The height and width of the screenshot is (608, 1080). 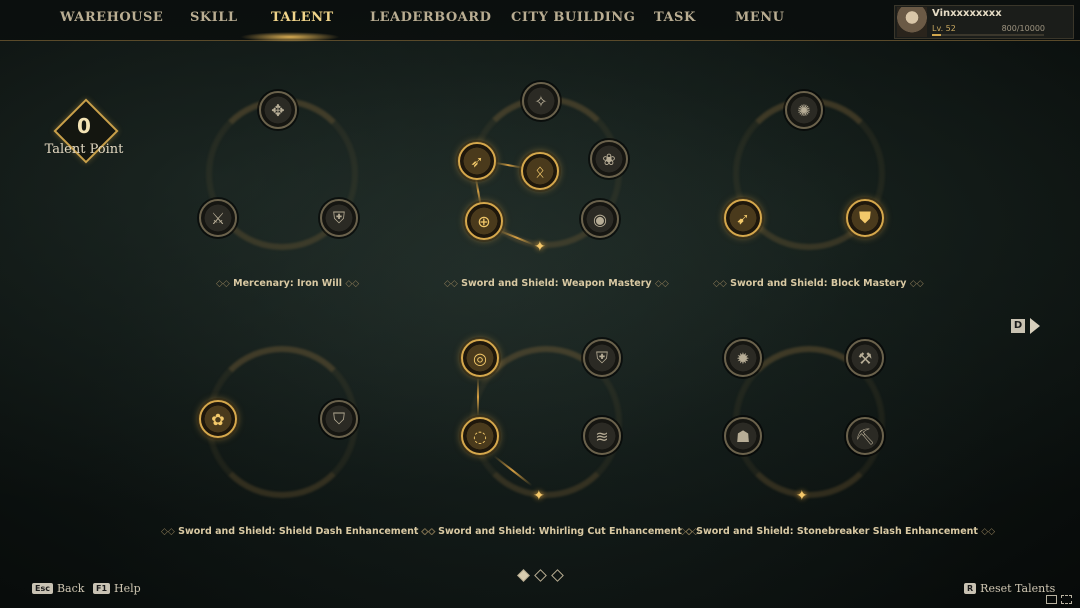 I want to click on orb-shield-icon: ◉, so click(x=600, y=219).